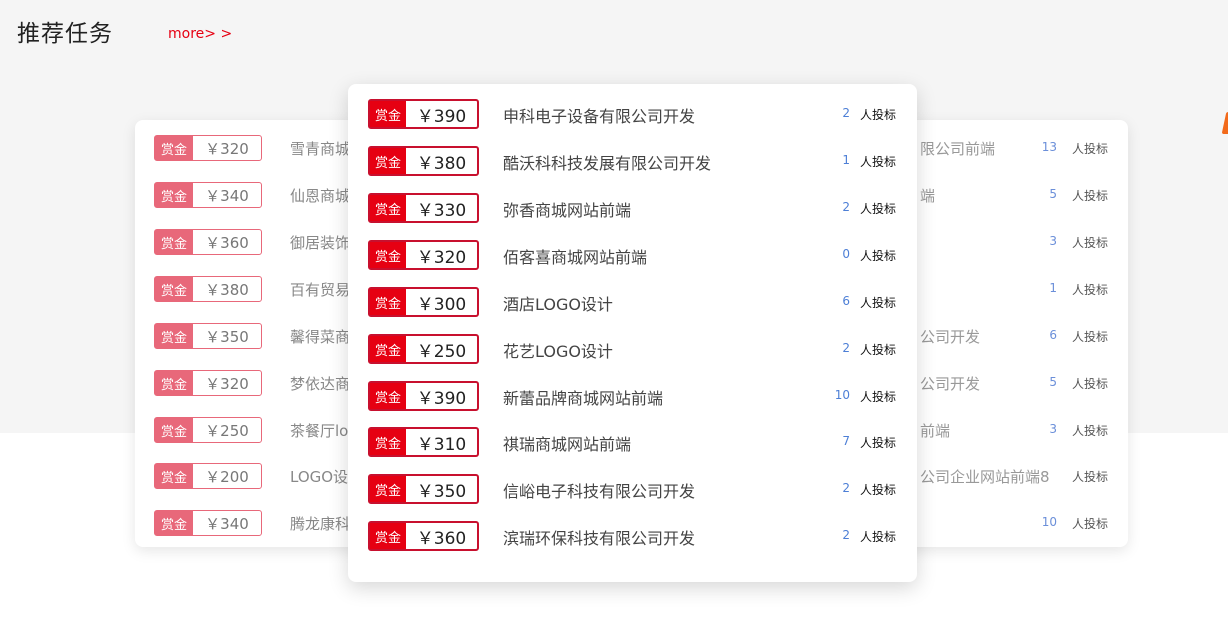  What do you see at coordinates (575, 256) in the screenshot?
I see `task-name: 佰客喜商城网站前端` at bounding box center [575, 256].